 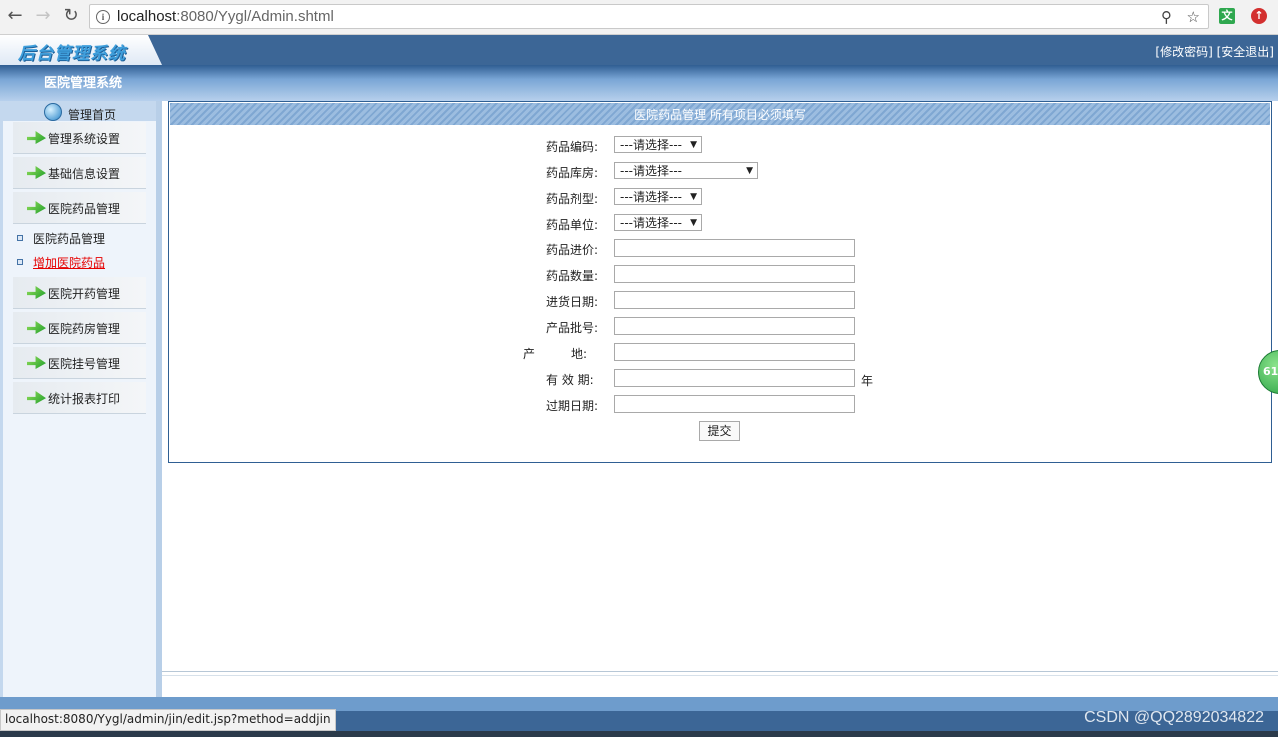 What do you see at coordinates (555, 354) in the screenshot?
I see `field-label: 产 地:` at bounding box center [555, 354].